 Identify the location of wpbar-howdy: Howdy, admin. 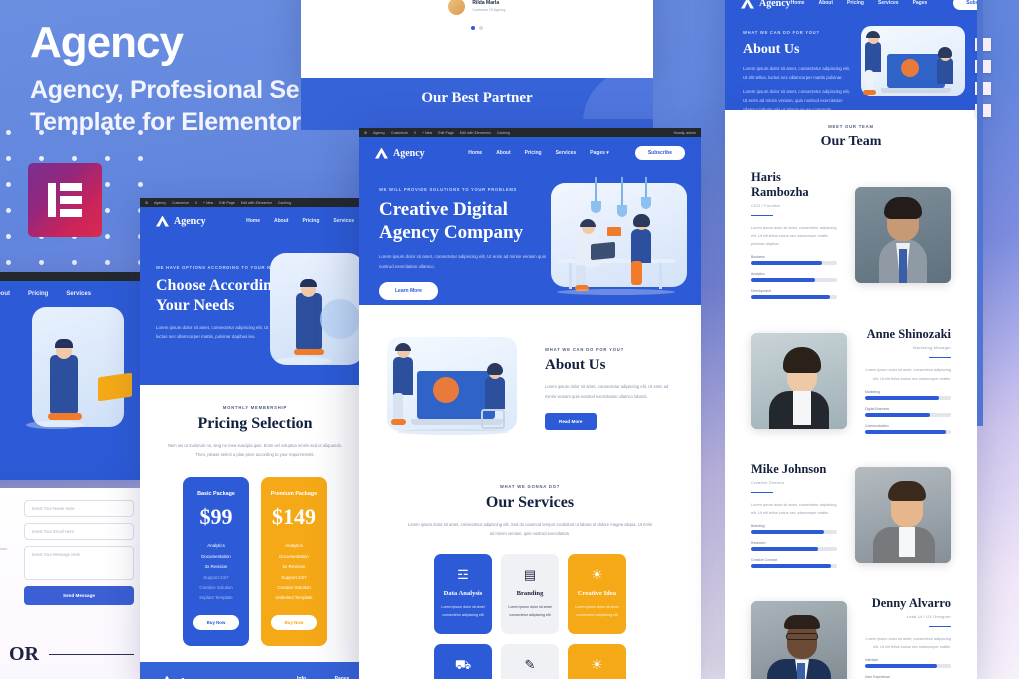
(685, 133).